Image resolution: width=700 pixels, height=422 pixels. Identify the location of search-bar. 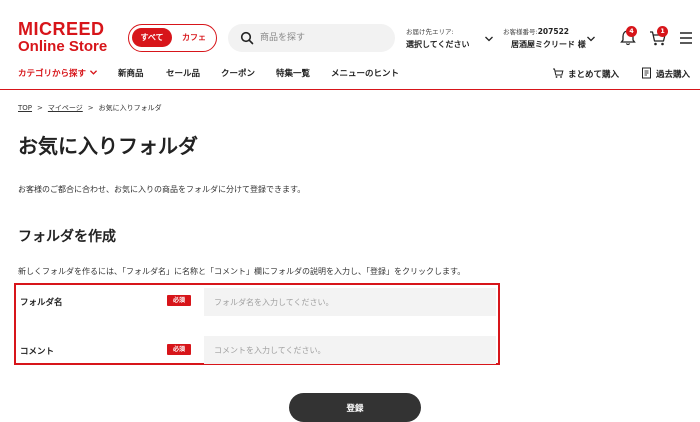
(311, 38).